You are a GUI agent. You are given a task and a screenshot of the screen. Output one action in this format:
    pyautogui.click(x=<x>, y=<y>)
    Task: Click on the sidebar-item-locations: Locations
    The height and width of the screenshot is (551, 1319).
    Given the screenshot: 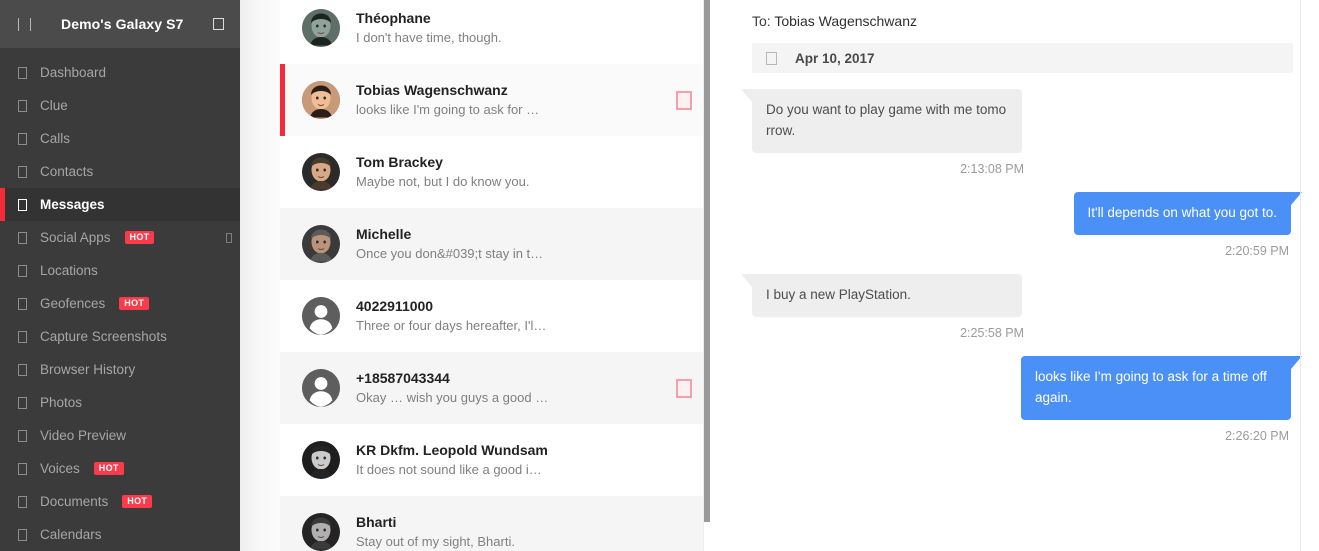 What is the action you would take?
    pyautogui.click(x=120, y=270)
    